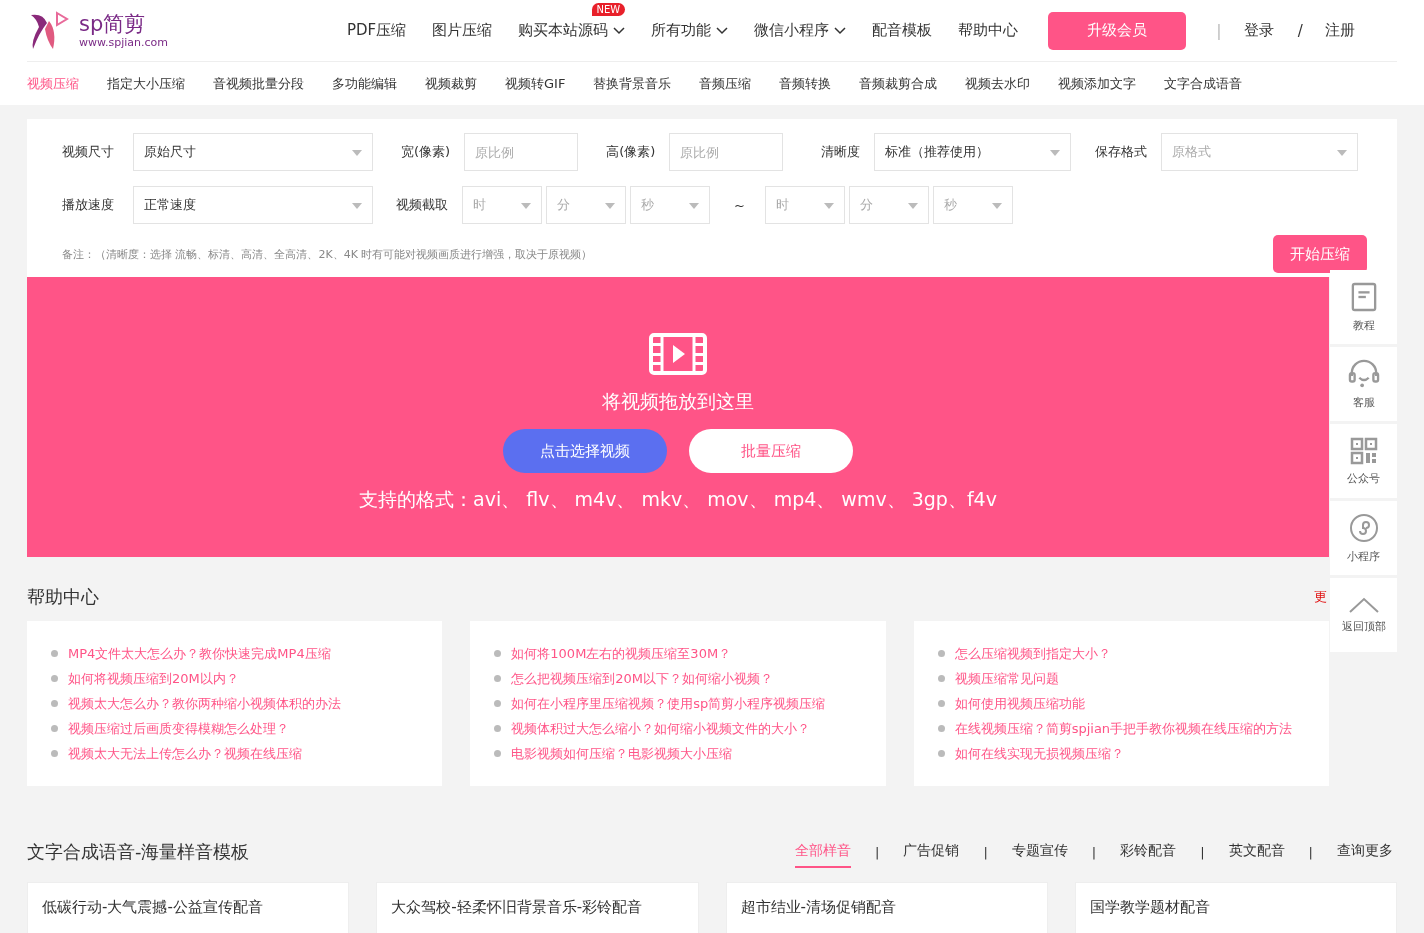 Image resolution: width=1424 pixels, height=933 pixels. Describe the element at coordinates (88, 205) in the screenshot. I see `field-label: 播放速度` at that location.